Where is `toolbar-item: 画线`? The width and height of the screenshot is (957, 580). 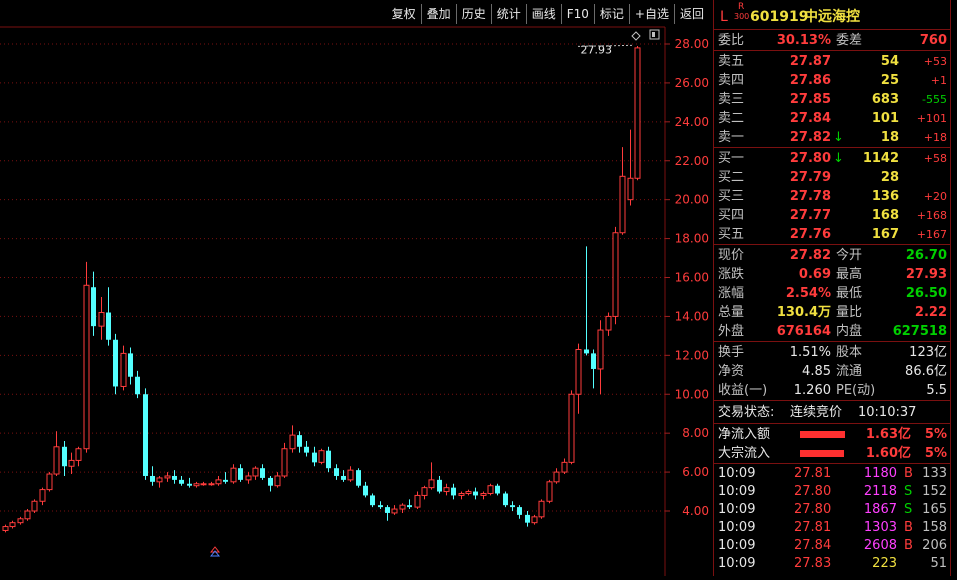
toolbar-item: 画线 is located at coordinates (543, 14).